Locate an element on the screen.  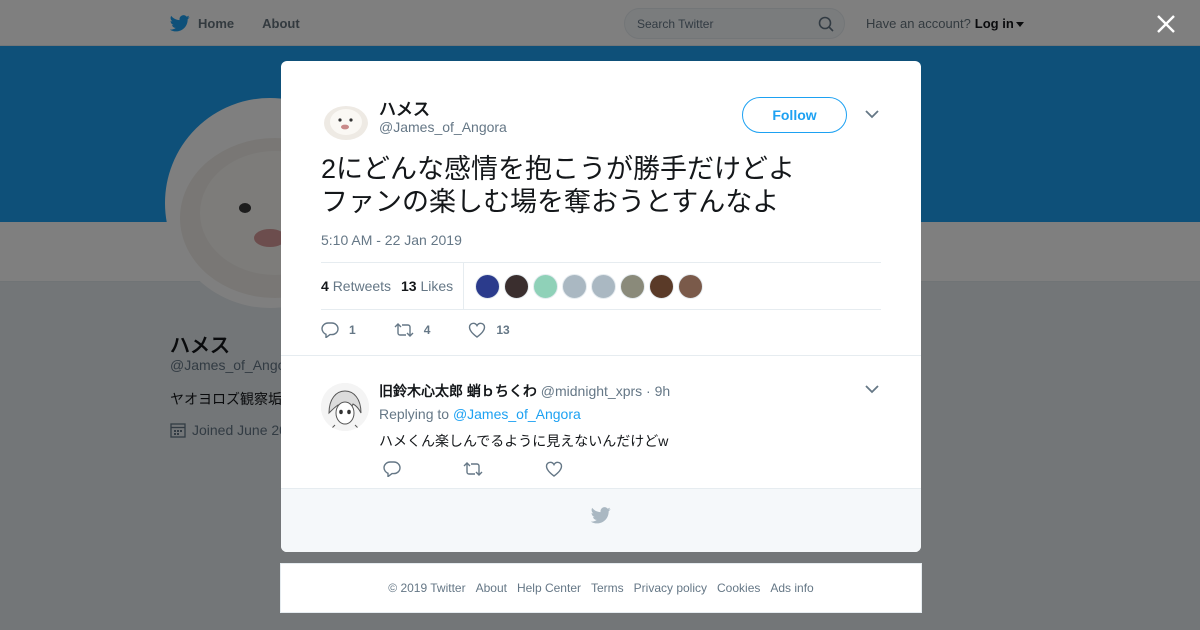
replying-to-label: Replying to is located at coordinates (414, 414).